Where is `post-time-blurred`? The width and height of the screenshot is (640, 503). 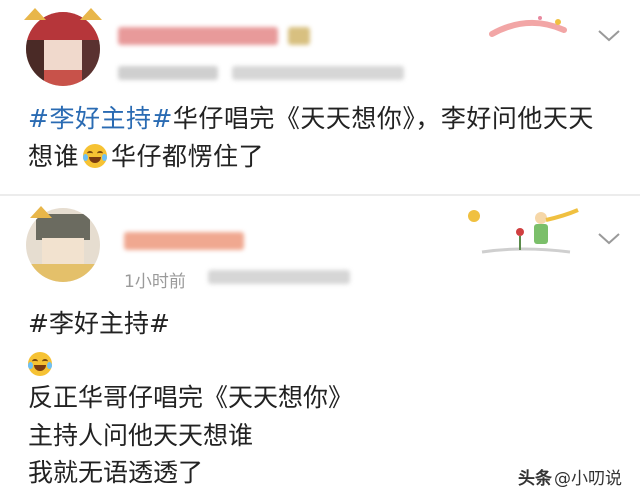 post-time-blurred is located at coordinates (168, 73).